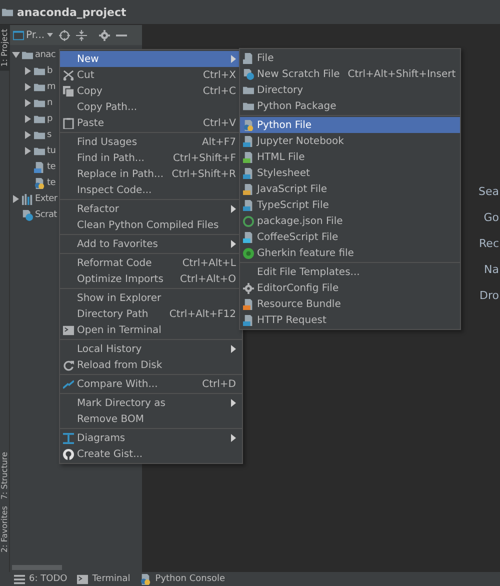 This screenshot has width=500, height=586. What do you see at coordinates (350, 58) in the screenshot?
I see `menu-item: File` at bounding box center [350, 58].